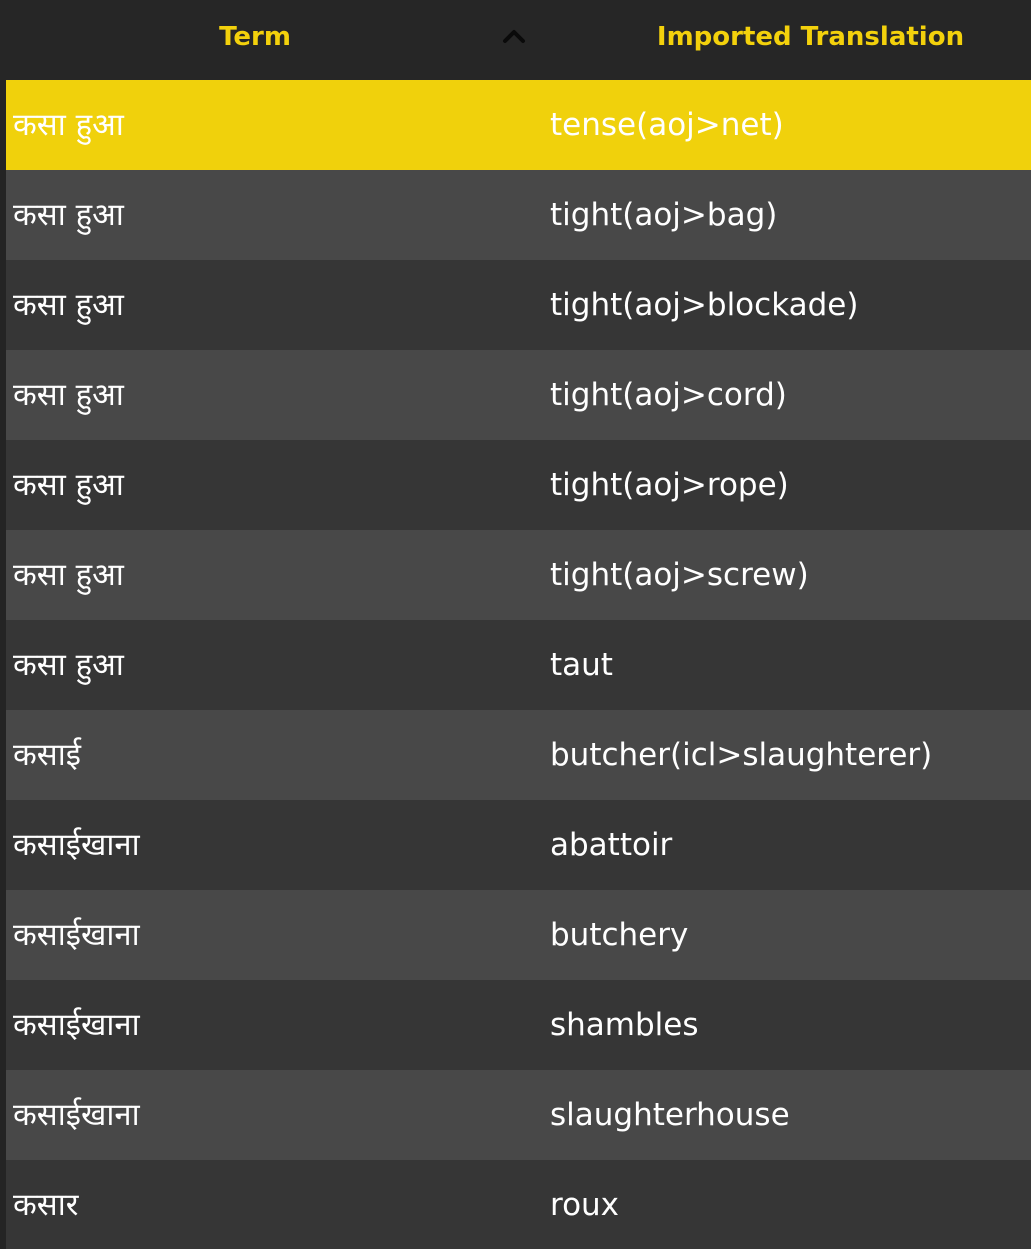 The image size is (1031, 1249). Describe the element at coordinates (670, 1115) in the screenshot. I see `translation-cell: slaughterhouse` at that location.